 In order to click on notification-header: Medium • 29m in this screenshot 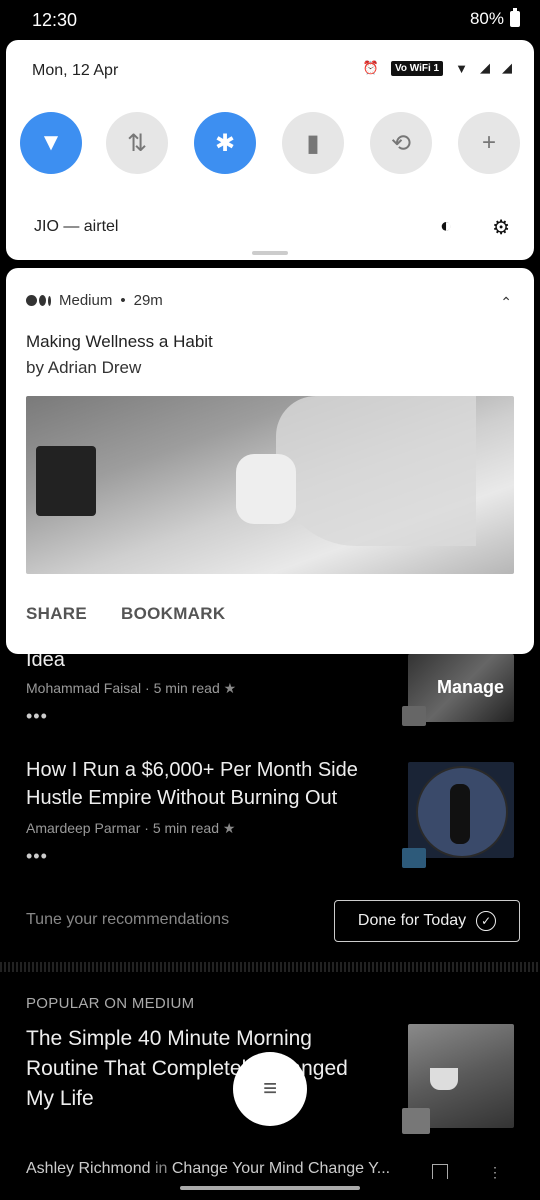, I will do `click(94, 300)`.